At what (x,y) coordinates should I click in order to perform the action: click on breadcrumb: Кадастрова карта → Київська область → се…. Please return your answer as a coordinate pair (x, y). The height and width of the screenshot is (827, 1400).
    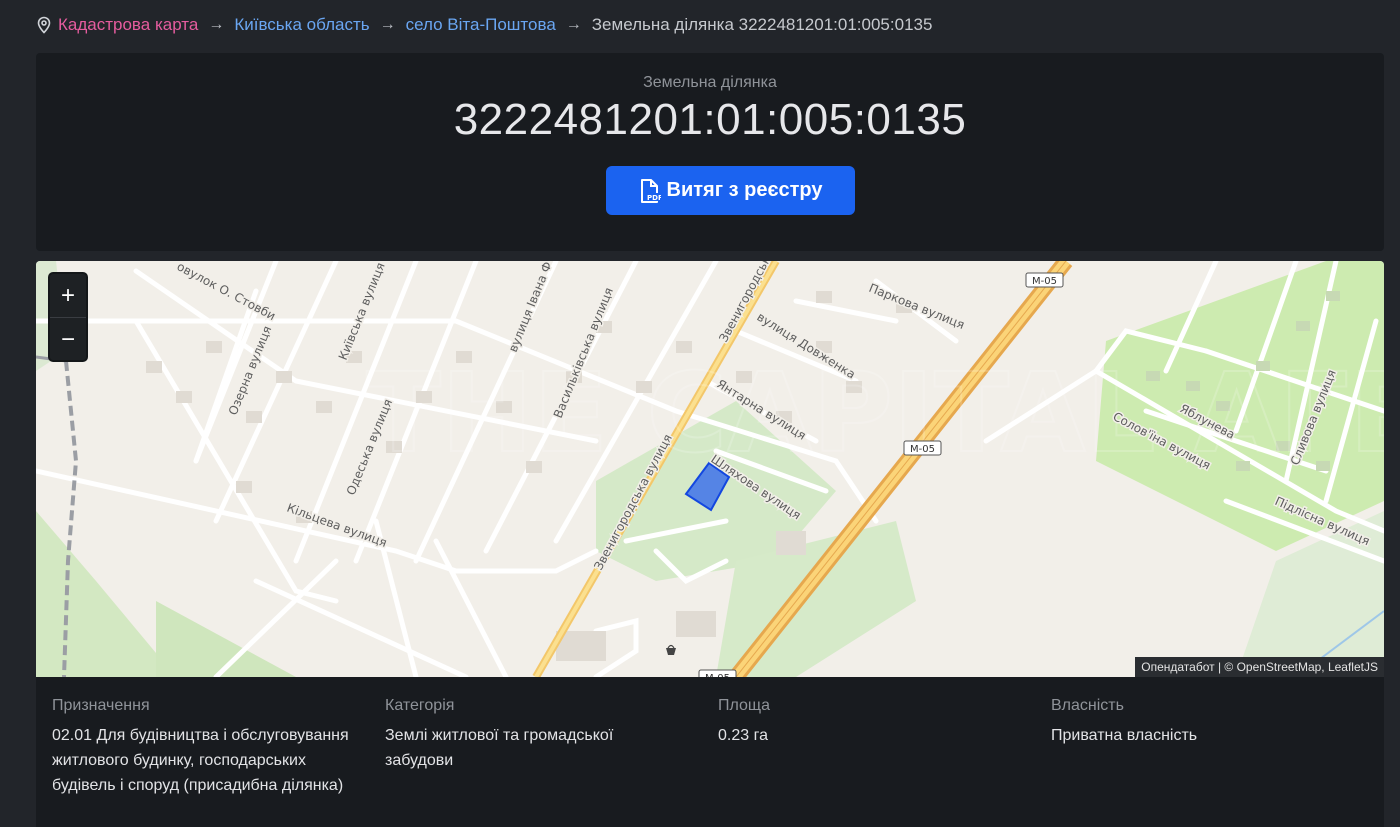
    Looking at the image, I should click on (484, 25).